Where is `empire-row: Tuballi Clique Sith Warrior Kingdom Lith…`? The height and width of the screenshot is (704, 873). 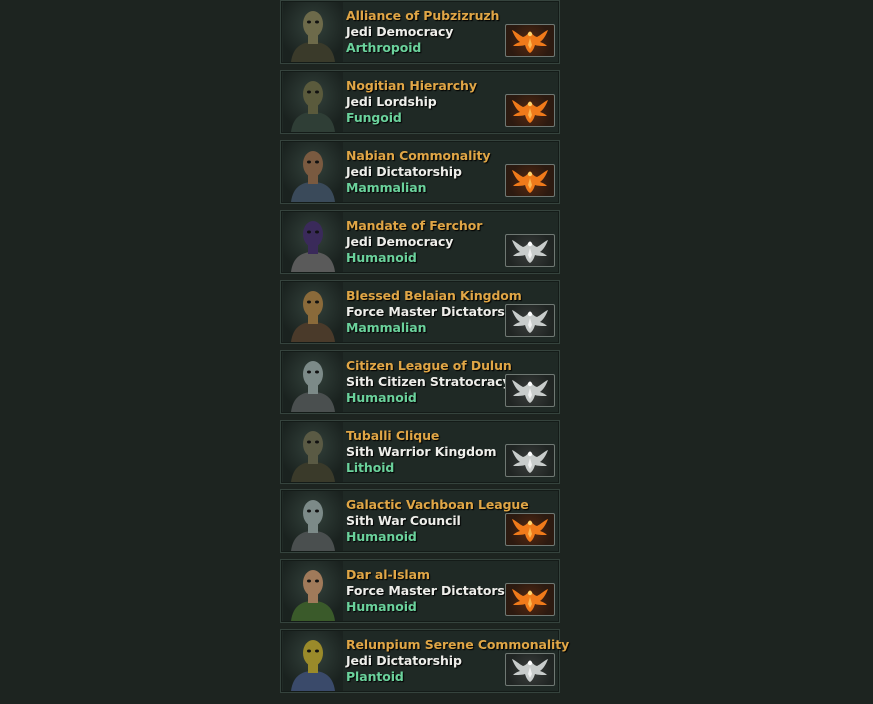 empire-row: Tuballi Clique Sith Warrior Kingdom Lith… is located at coordinates (420, 452).